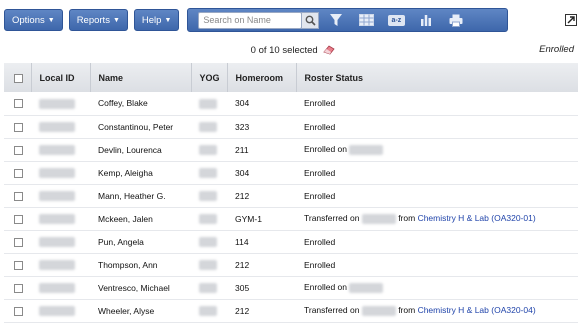  I want to click on student-name: Wheeler, Alyse, so click(126, 310).